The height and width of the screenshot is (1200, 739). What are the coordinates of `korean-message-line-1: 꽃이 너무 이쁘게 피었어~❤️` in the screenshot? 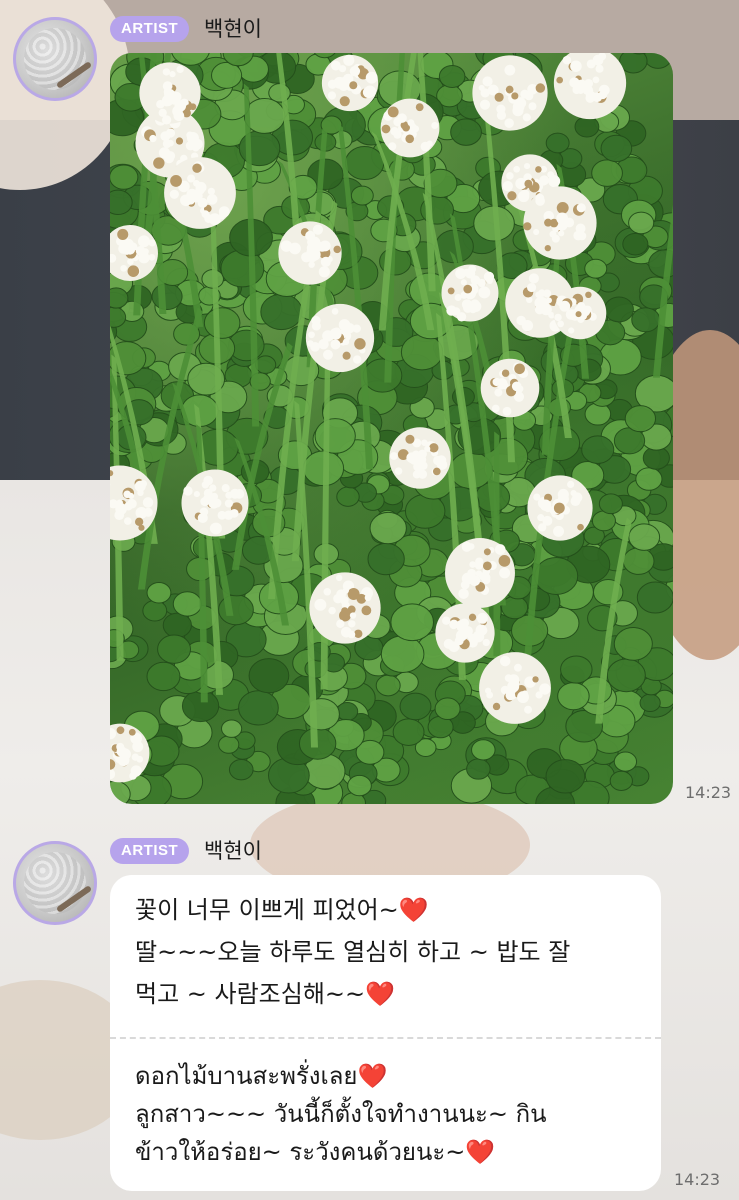 It's located at (282, 910).